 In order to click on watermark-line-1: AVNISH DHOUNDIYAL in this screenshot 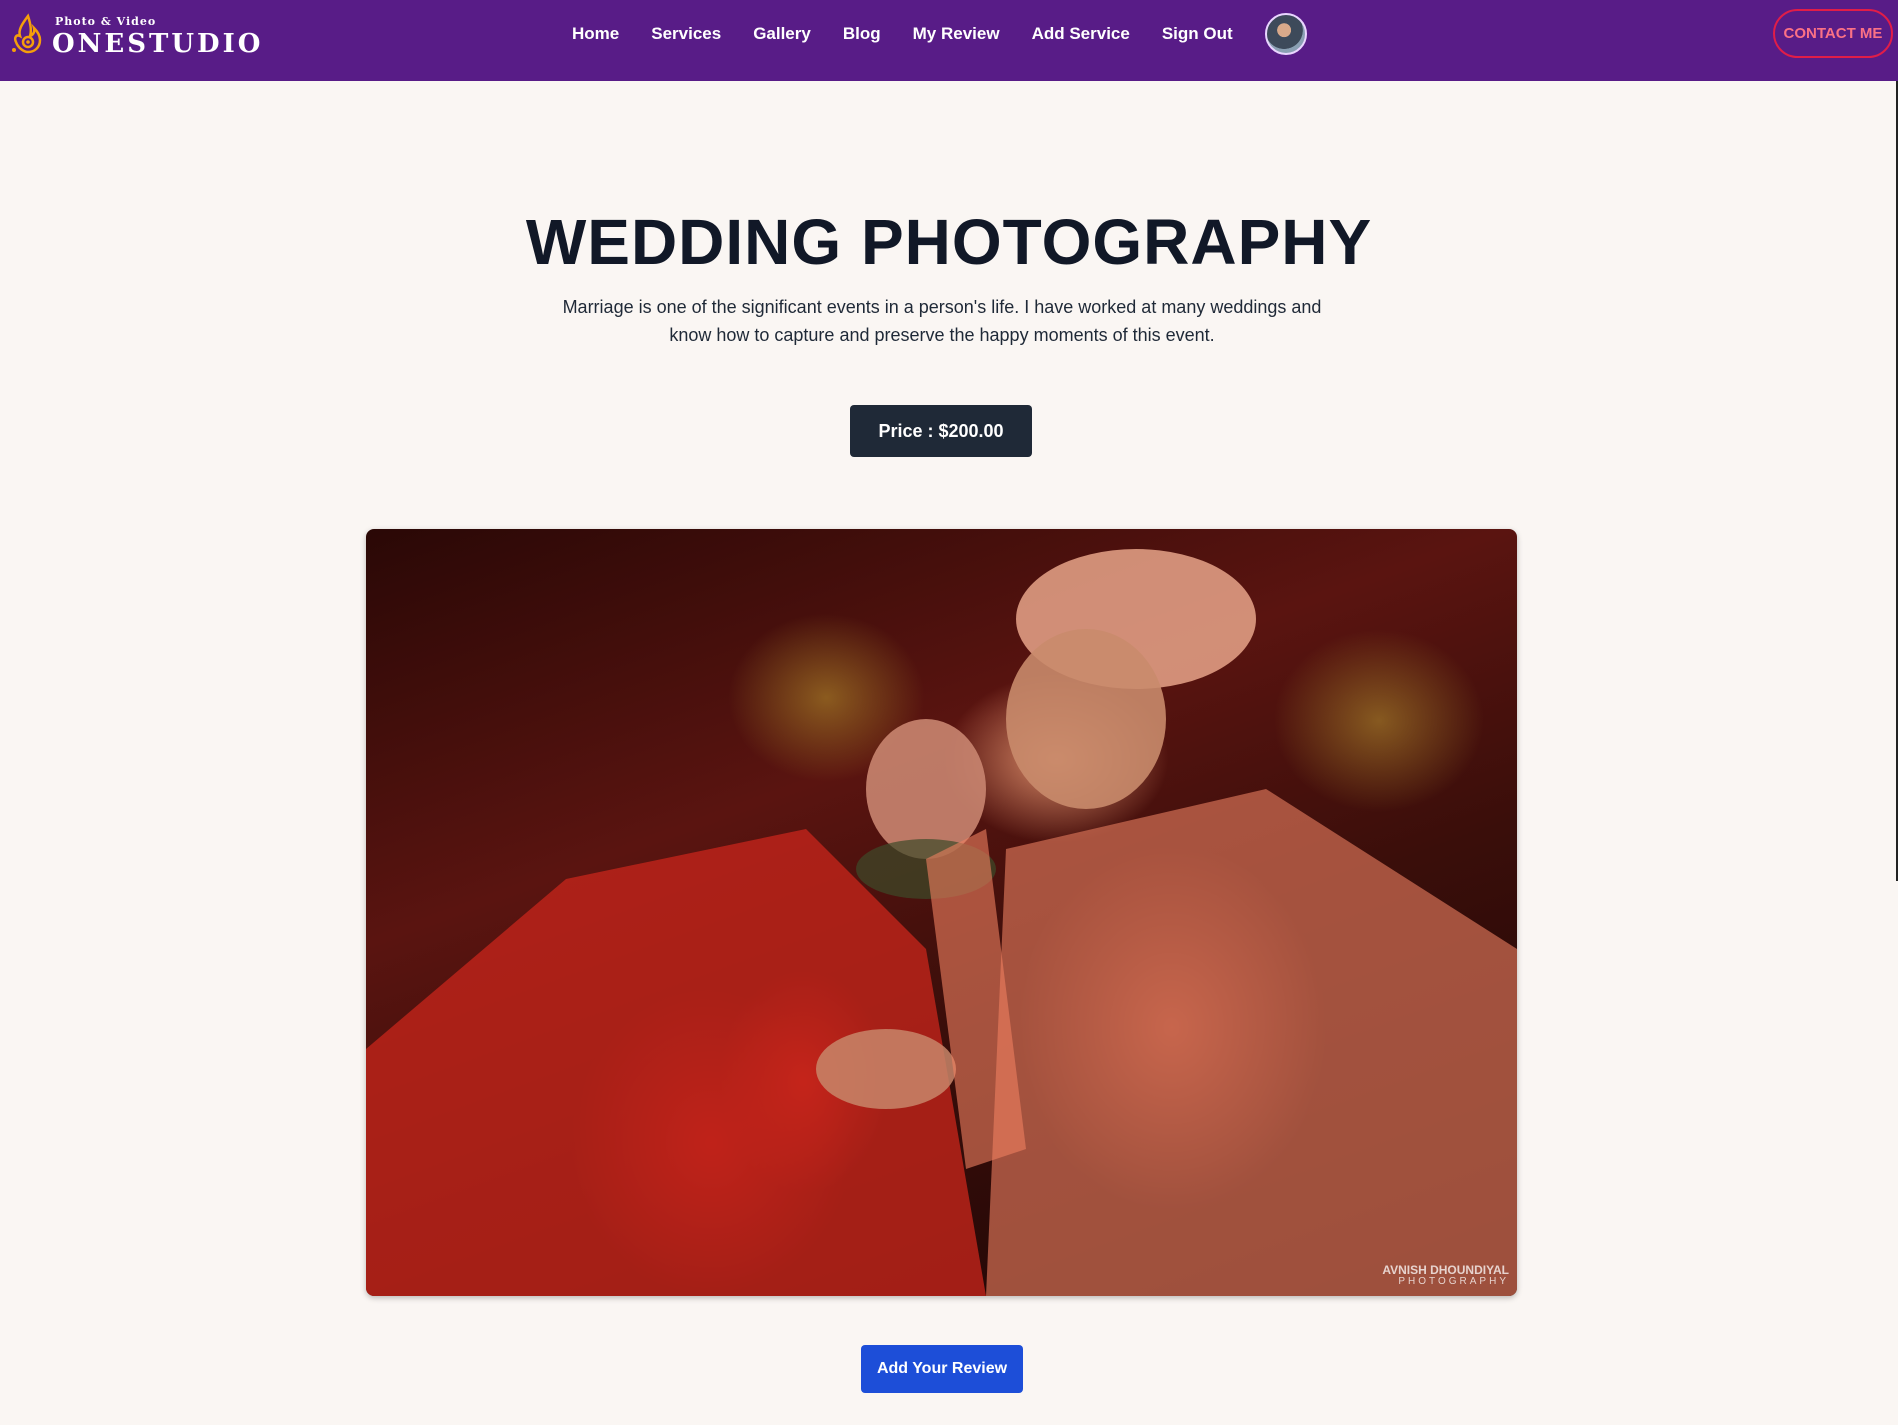, I will do `click(1445, 1270)`.